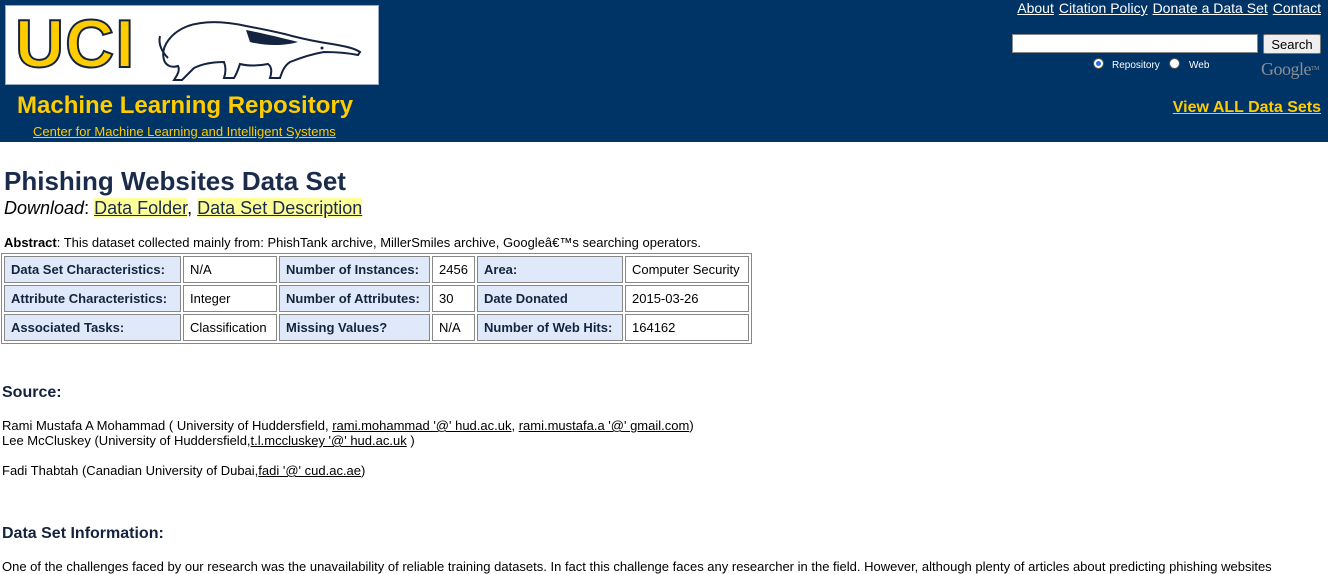 This screenshot has width=1328, height=574. I want to click on table-cell: Integer, so click(230, 298).